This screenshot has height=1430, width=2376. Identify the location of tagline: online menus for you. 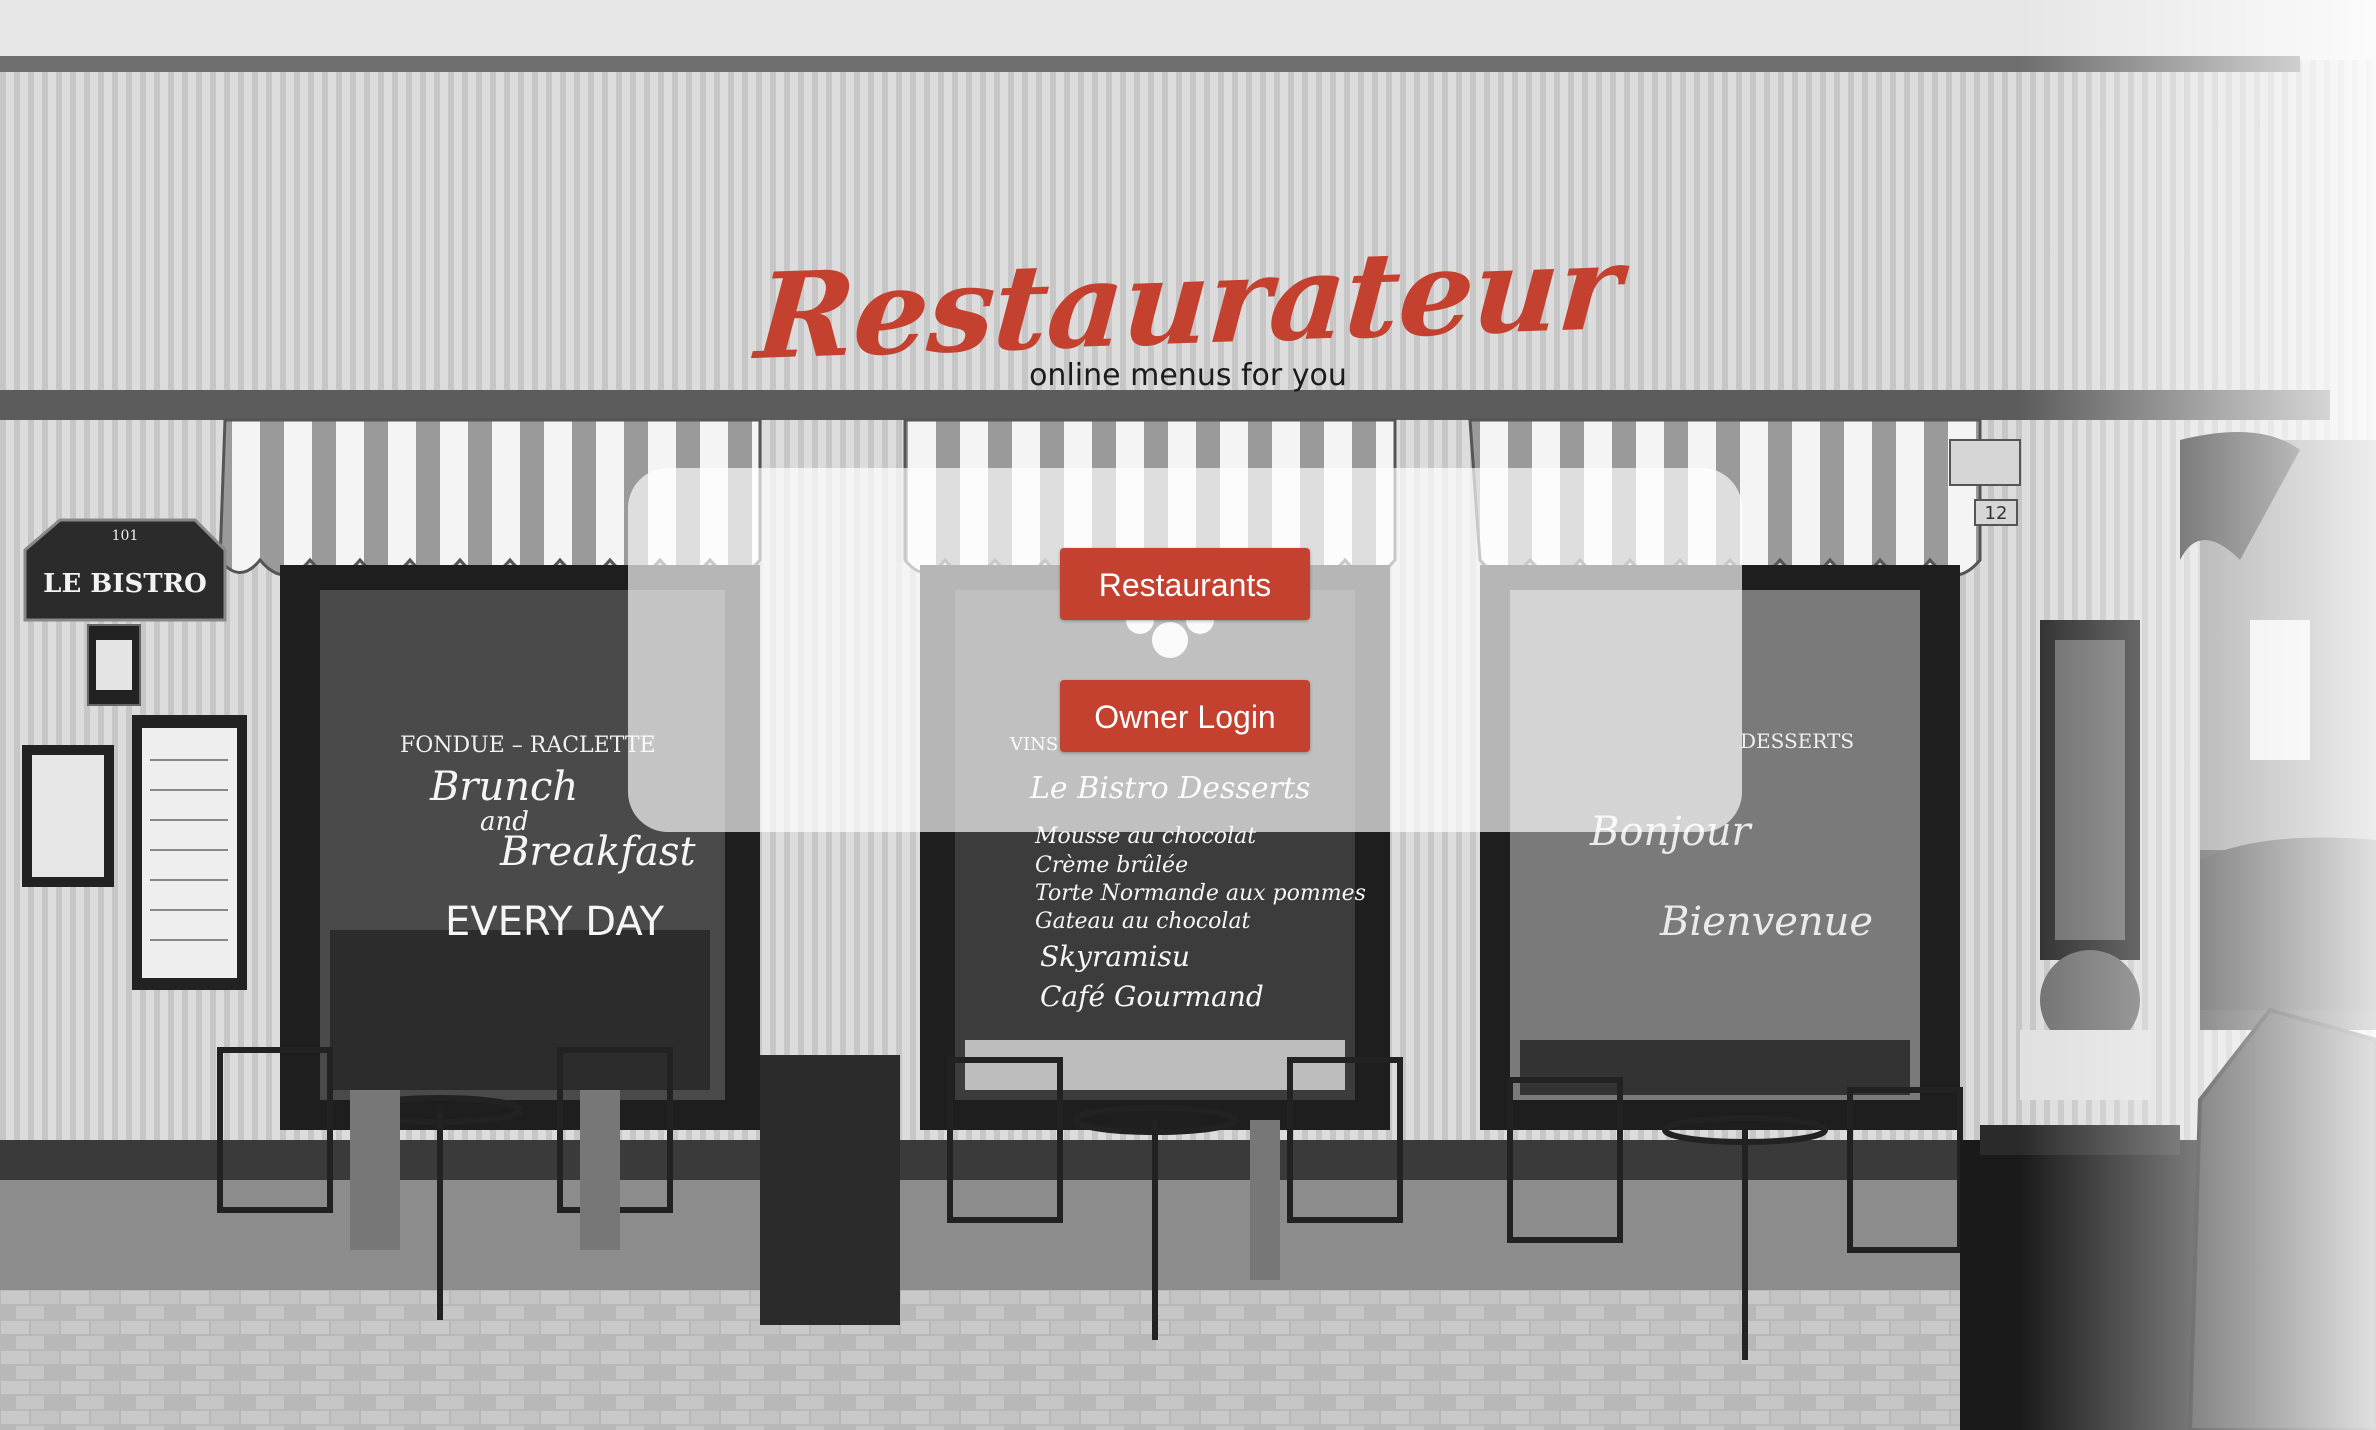
(1188, 375).